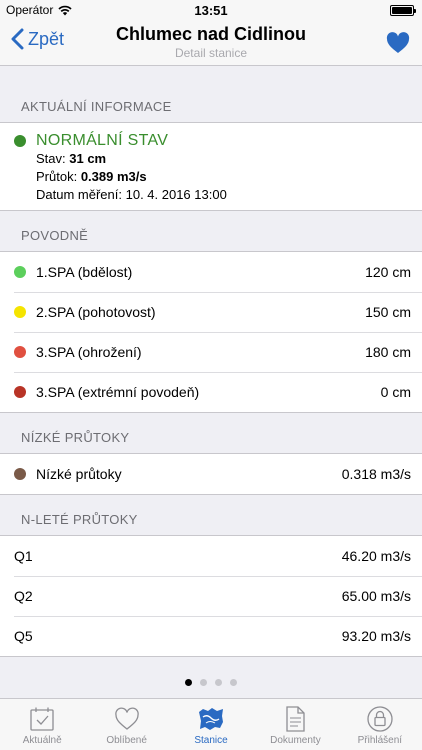 This screenshot has width=422, height=750. I want to click on n-year-value: 46.20 m3/s, so click(376, 556).